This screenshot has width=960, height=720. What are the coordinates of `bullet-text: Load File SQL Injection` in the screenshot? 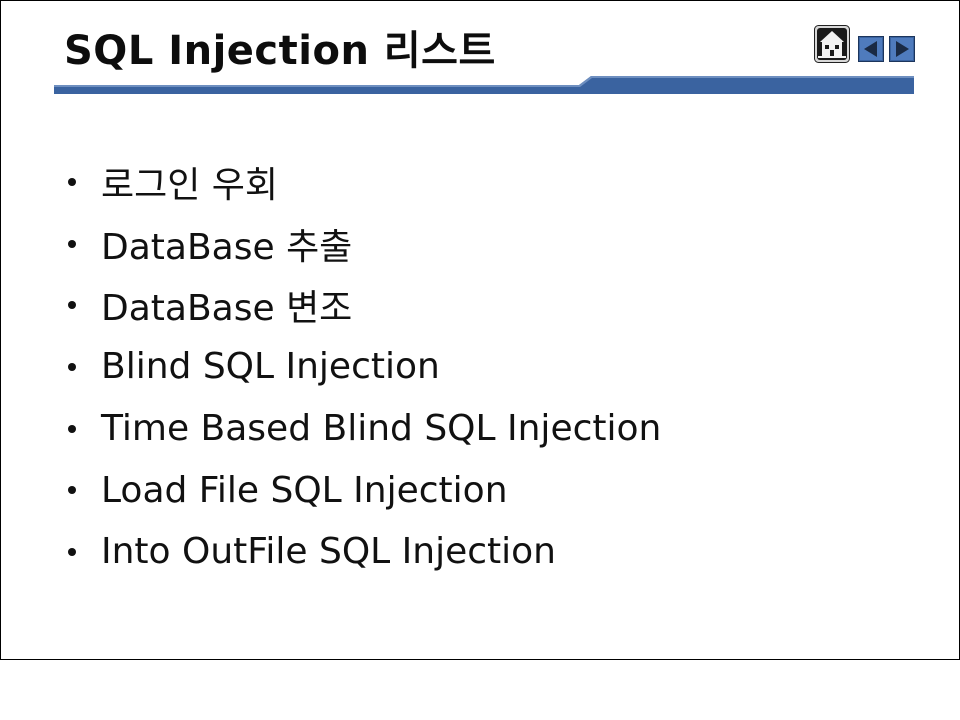 It's located at (304, 490).